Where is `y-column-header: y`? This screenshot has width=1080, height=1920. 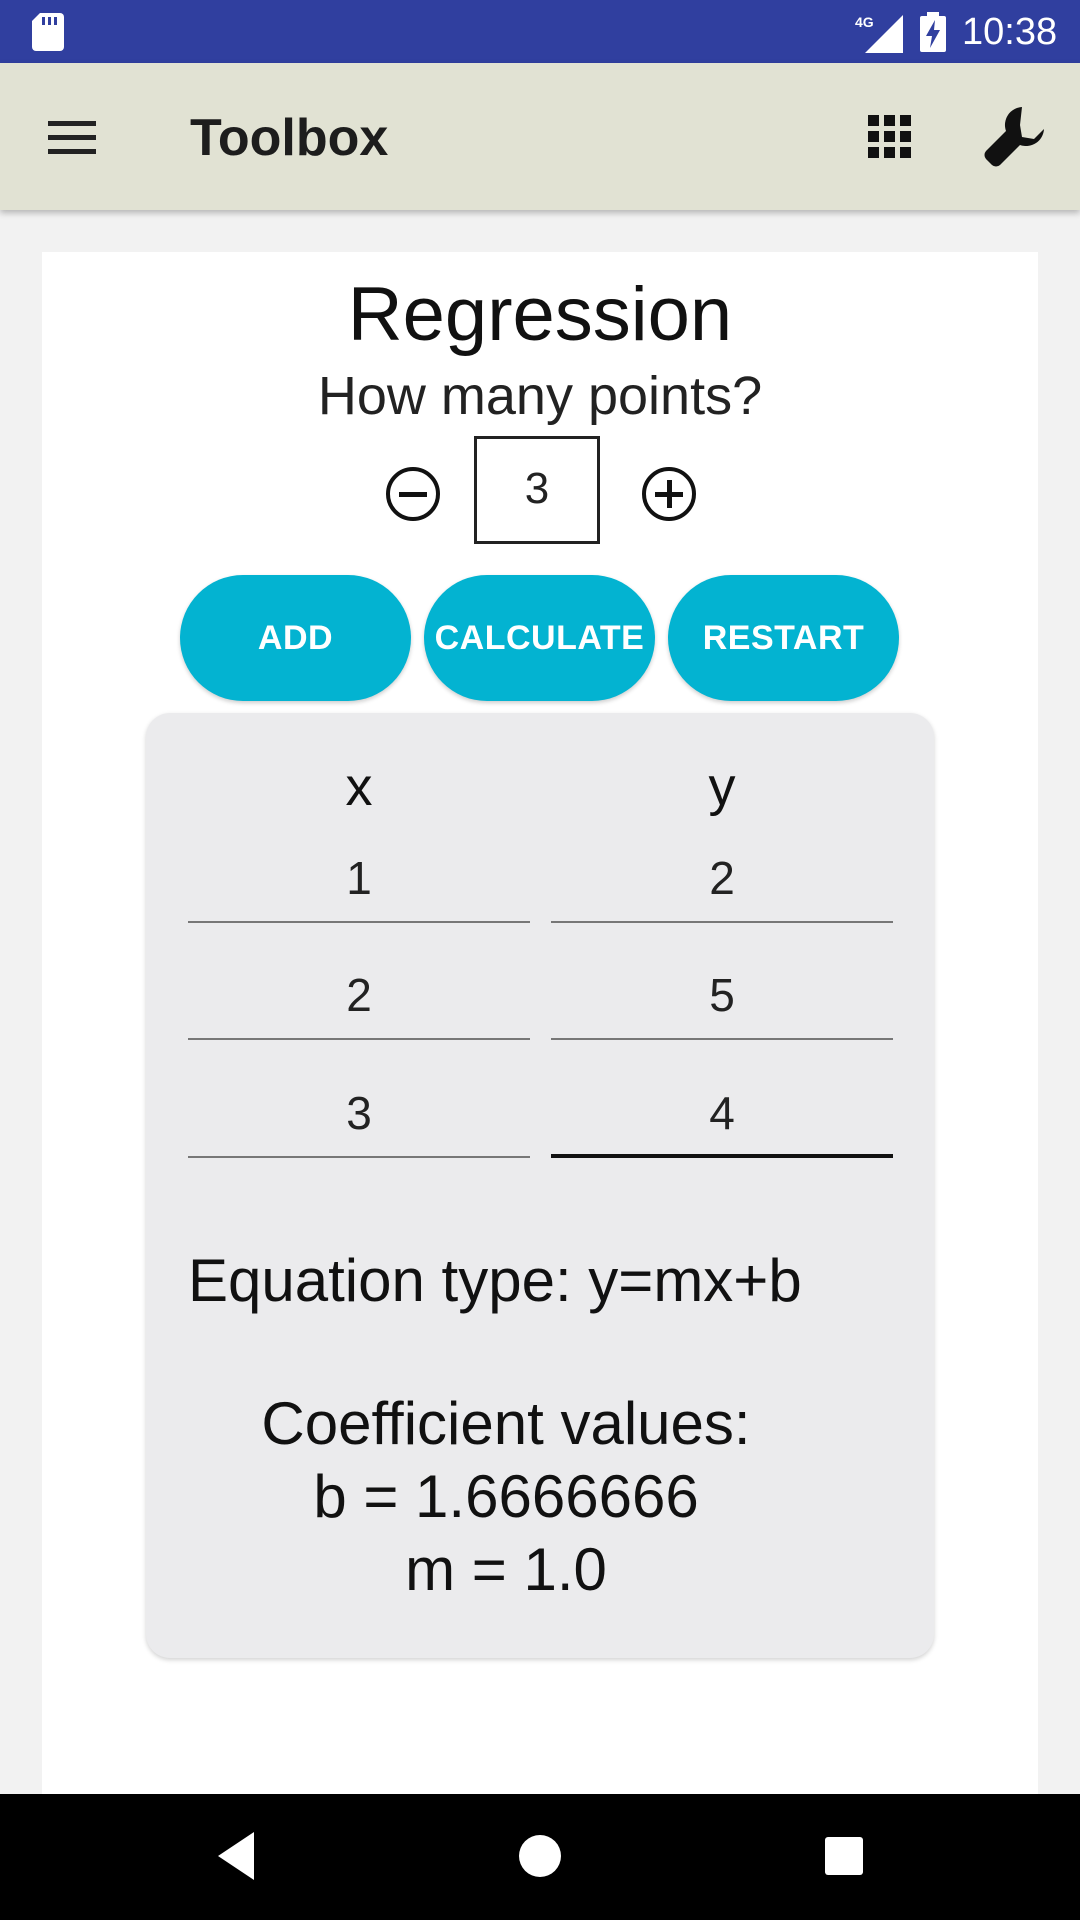
y-column-header: y is located at coordinates (722, 787).